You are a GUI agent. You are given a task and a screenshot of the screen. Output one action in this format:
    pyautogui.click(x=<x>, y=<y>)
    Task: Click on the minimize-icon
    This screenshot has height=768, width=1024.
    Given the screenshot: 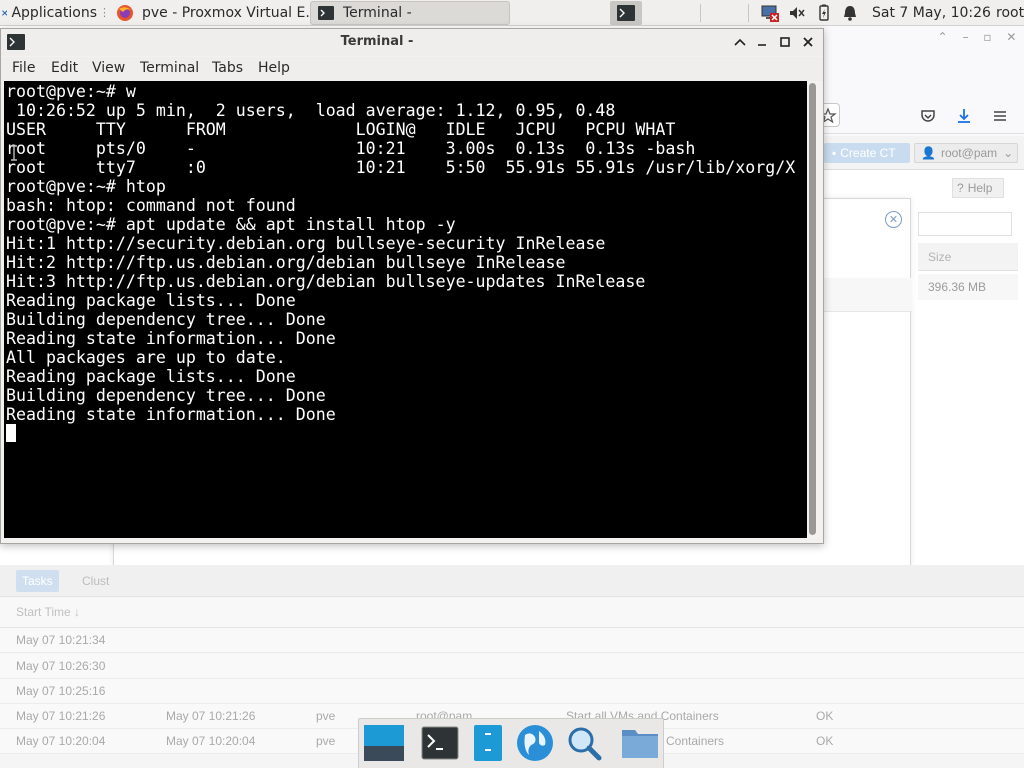 What is the action you would take?
    pyautogui.click(x=762, y=42)
    